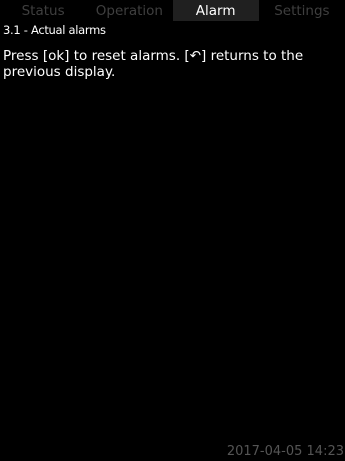 This screenshot has height=461, width=345. I want to click on tab-bar: Status Operation Alarm Settings, so click(172, 10).